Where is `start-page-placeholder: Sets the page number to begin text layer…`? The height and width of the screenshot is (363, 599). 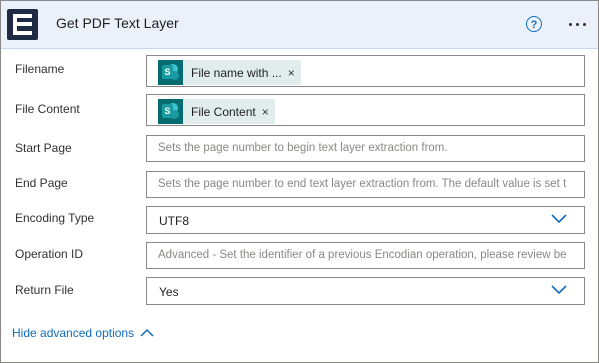
start-page-placeholder: Sets the page number to begin text layer… is located at coordinates (303, 148).